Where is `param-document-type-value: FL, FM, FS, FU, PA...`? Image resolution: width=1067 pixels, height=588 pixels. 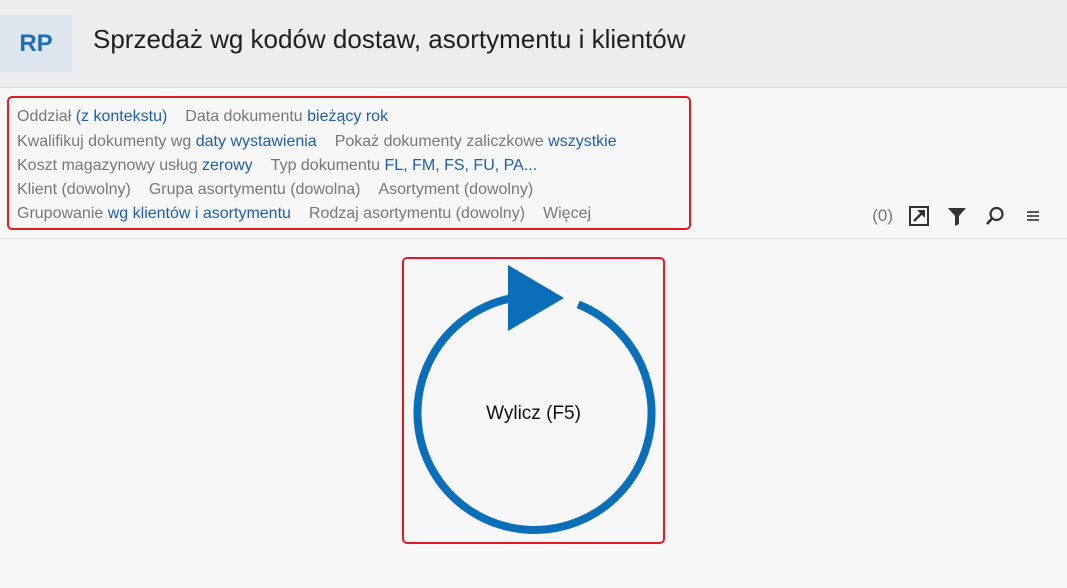 param-document-type-value: FL, FM, FS, FU, PA... is located at coordinates (461, 165).